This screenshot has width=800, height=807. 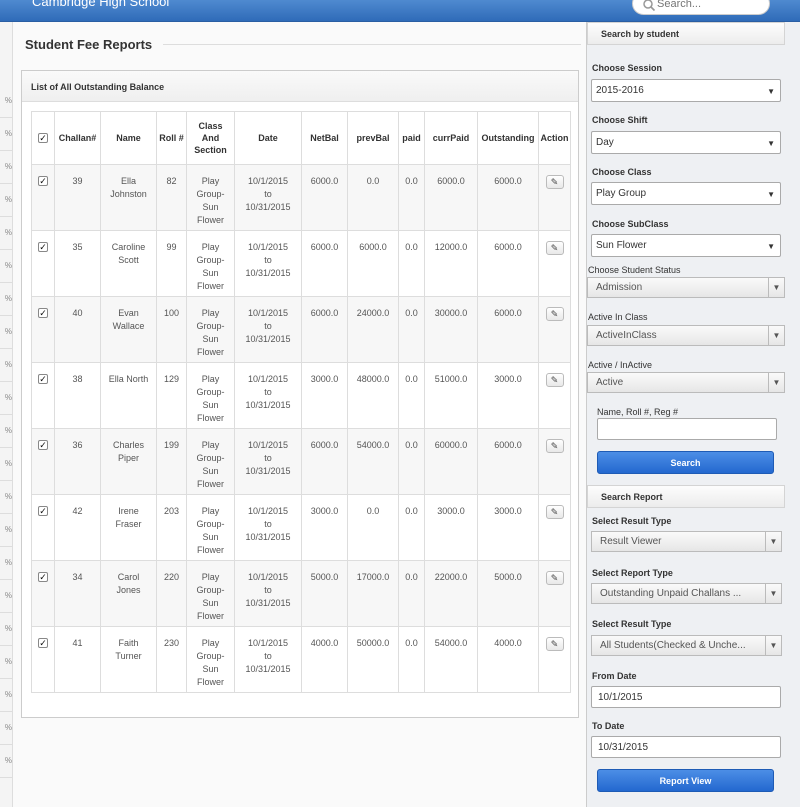 I want to click on header-roll: Roll #, so click(x=171, y=138).